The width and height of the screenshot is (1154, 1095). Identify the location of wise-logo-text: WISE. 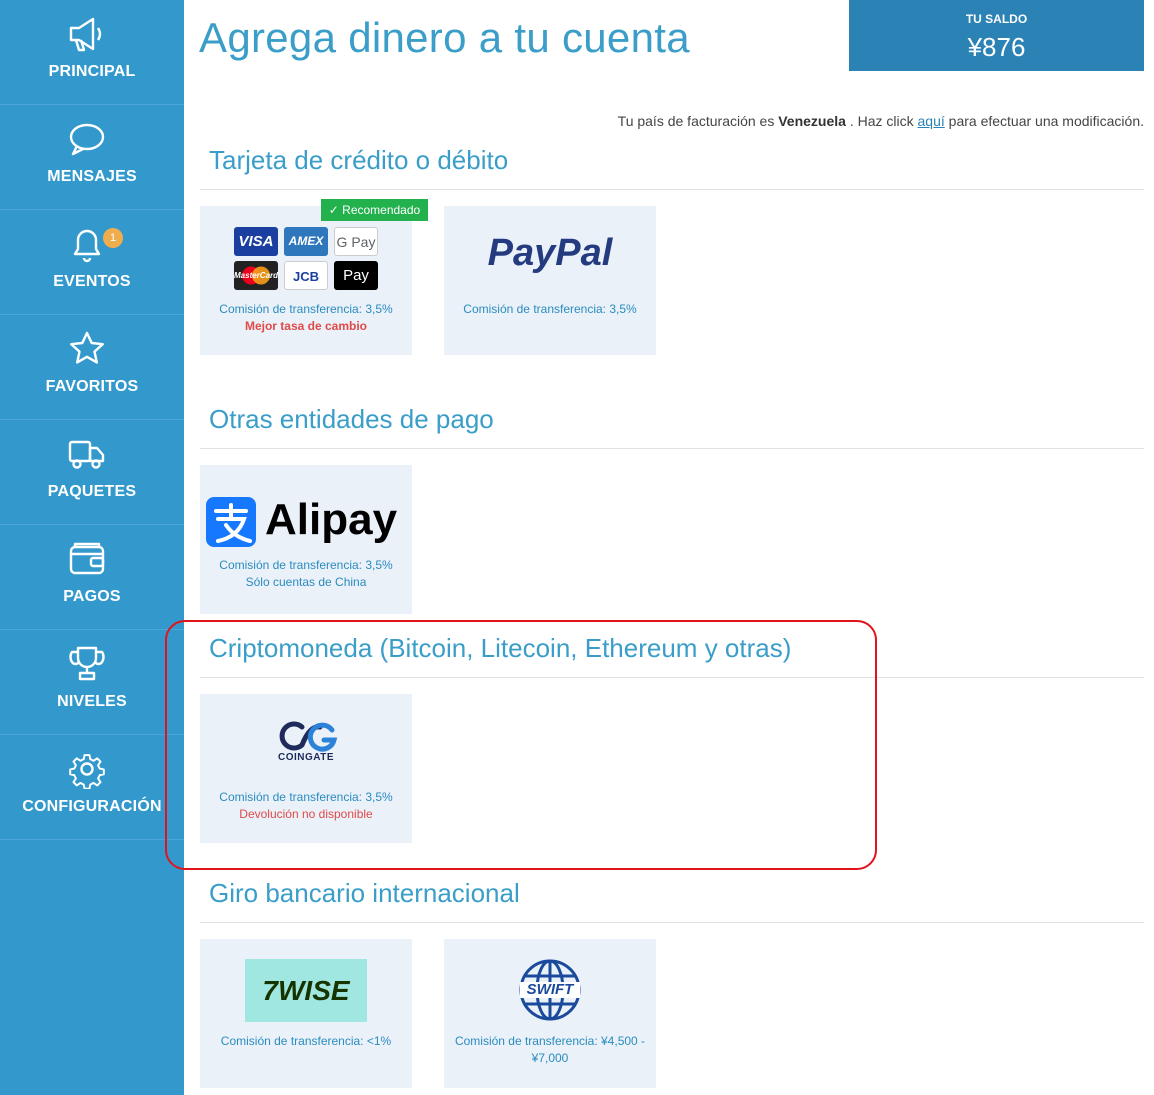
(314, 990).